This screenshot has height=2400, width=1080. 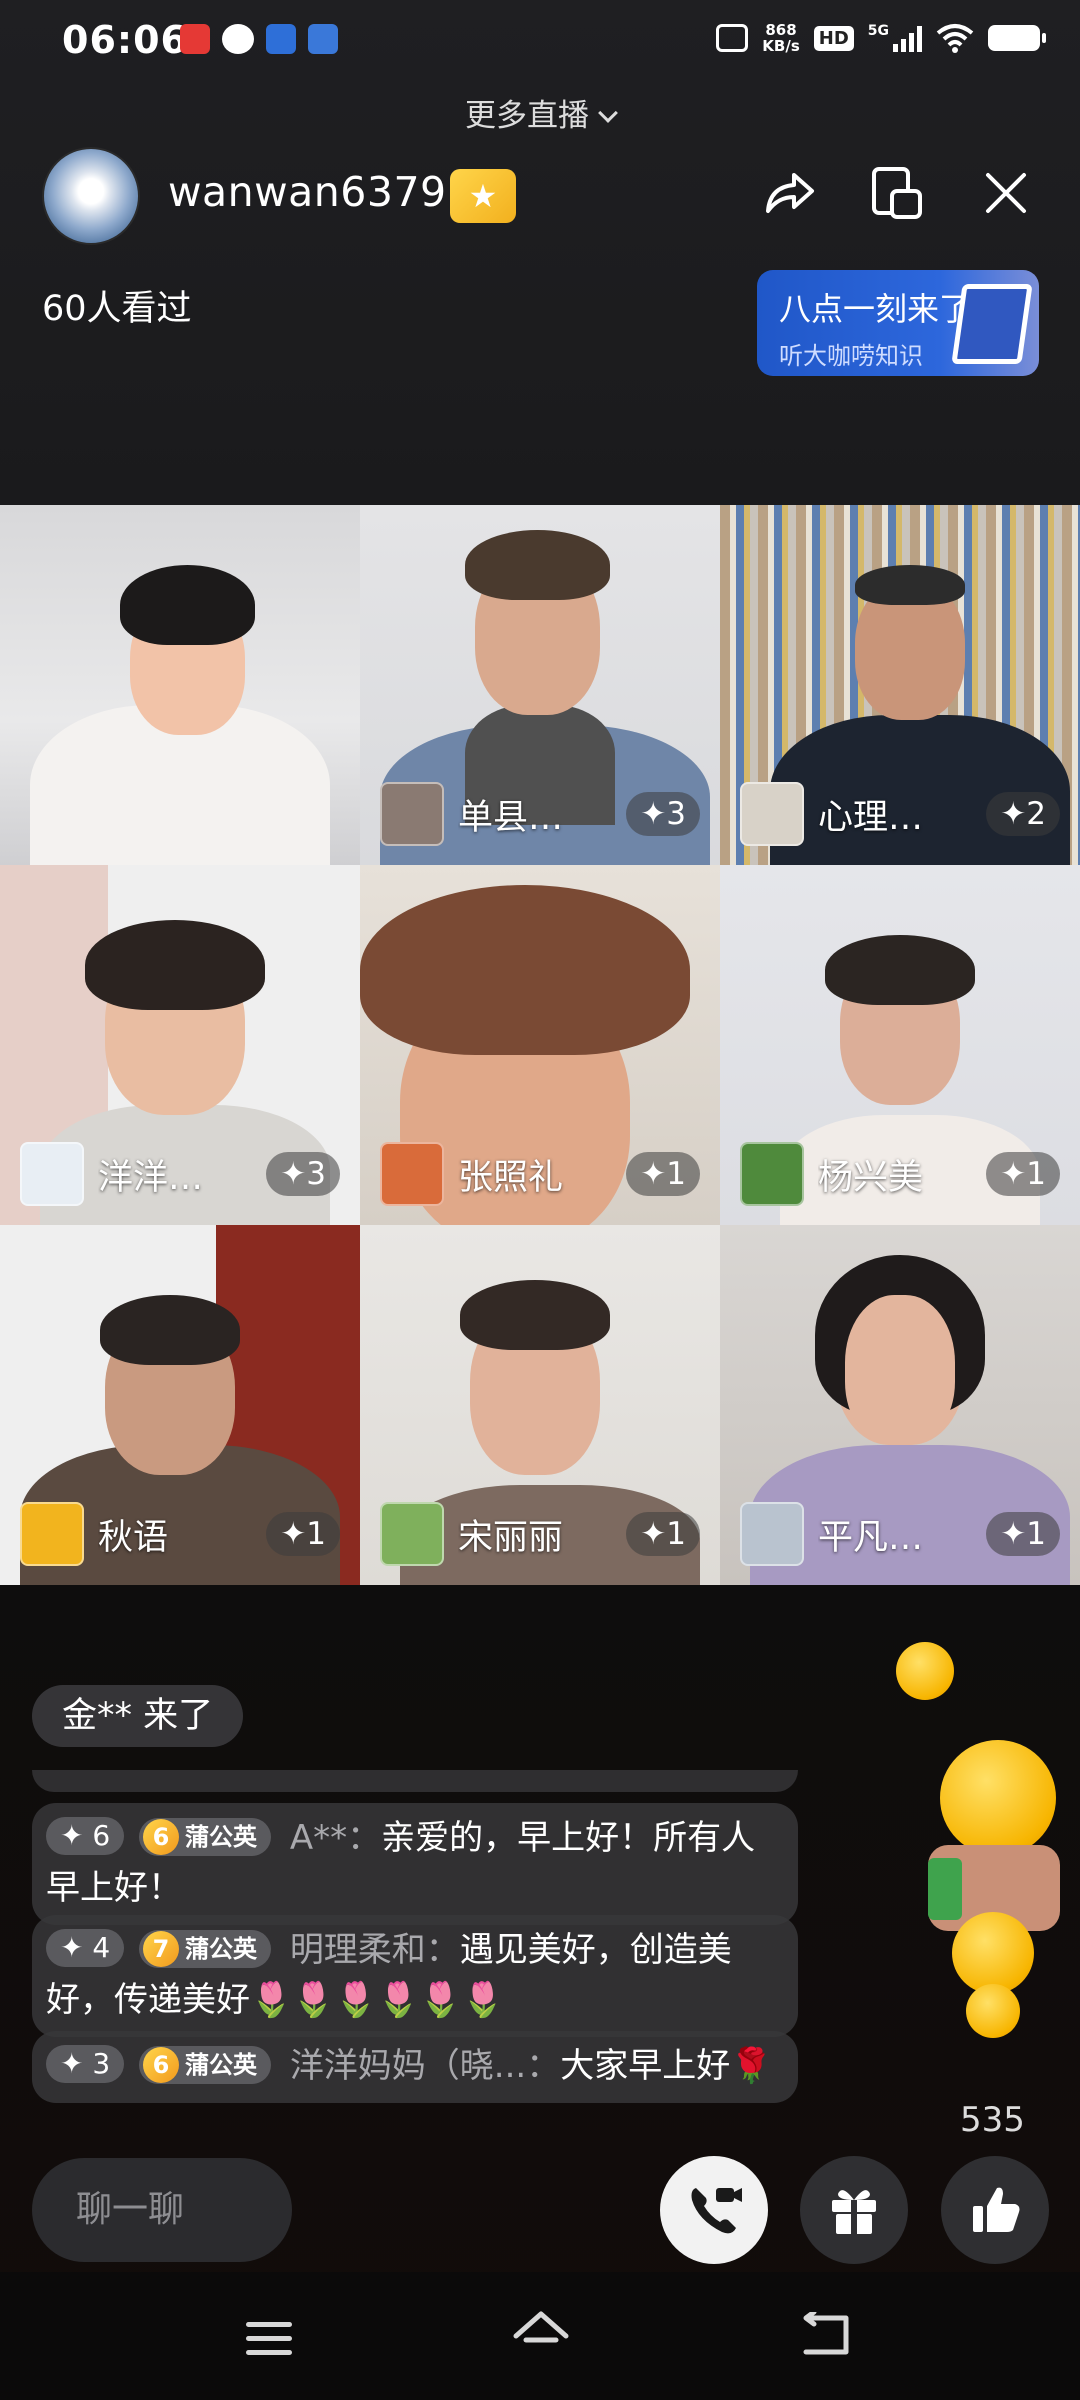 What do you see at coordinates (511, 1537) in the screenshot?
I see `participant-name: 宋丽丽` at bounding box center [511, 1537].